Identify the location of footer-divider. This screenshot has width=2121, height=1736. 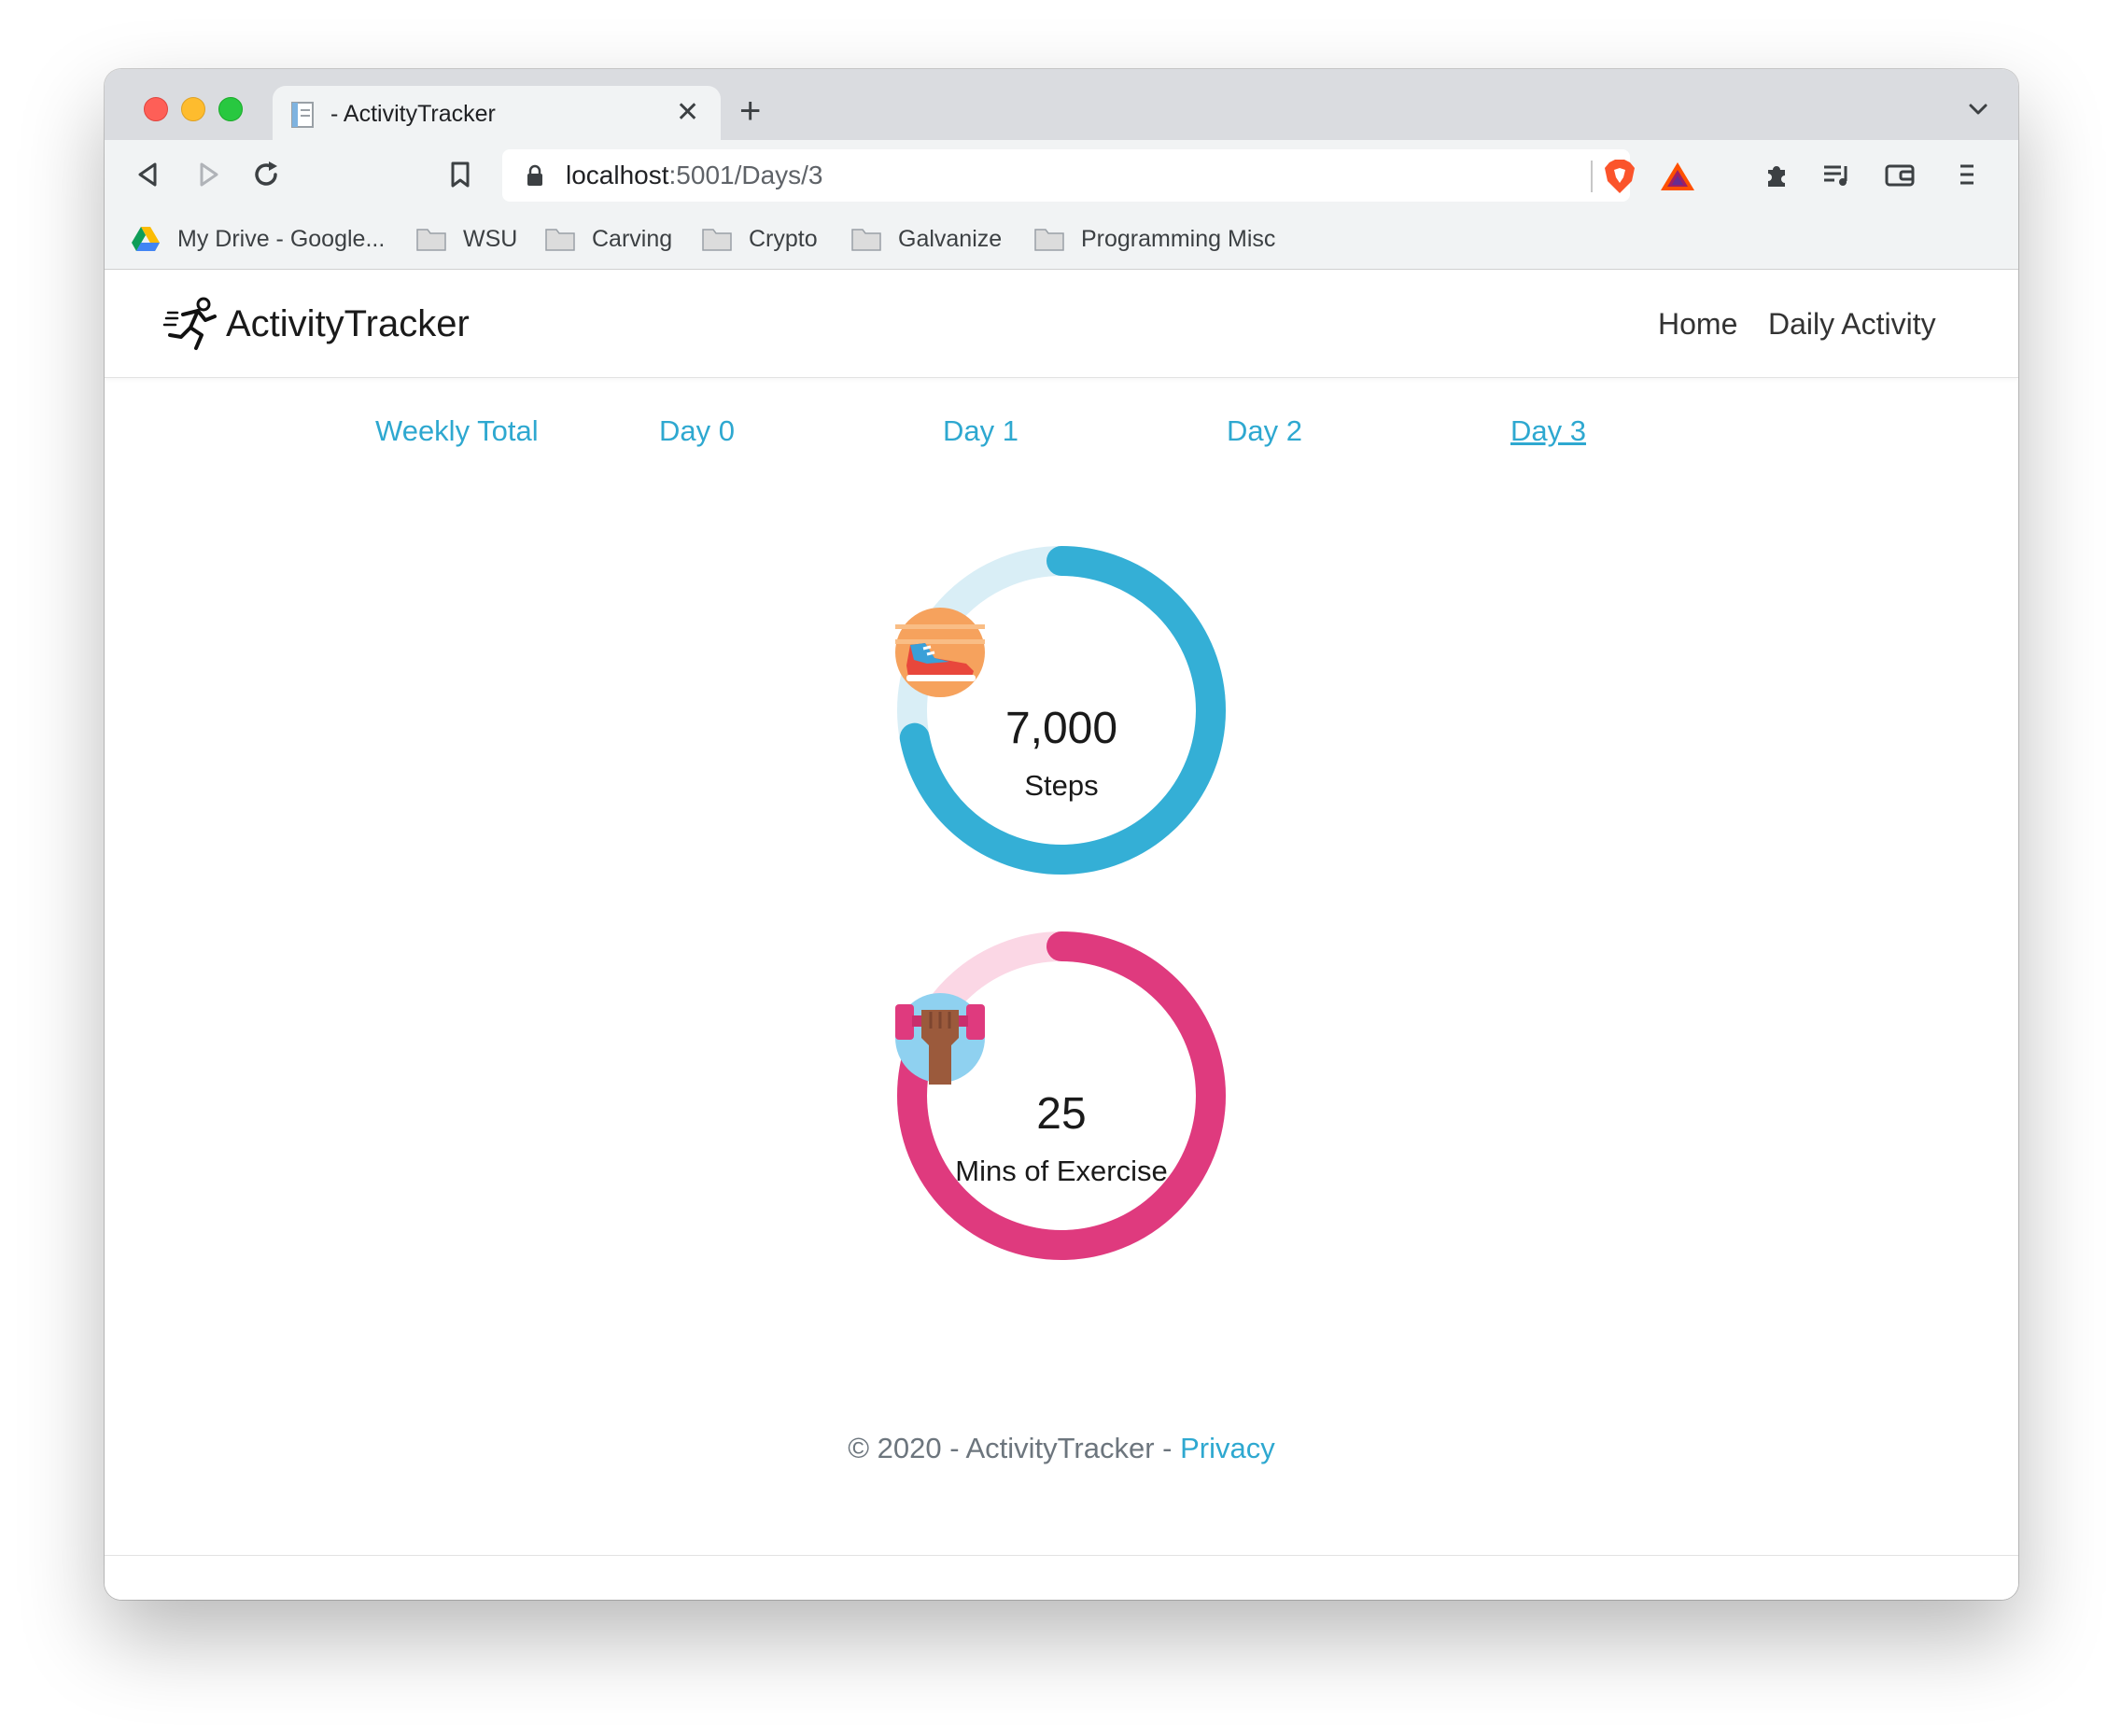
(1061, 1555).